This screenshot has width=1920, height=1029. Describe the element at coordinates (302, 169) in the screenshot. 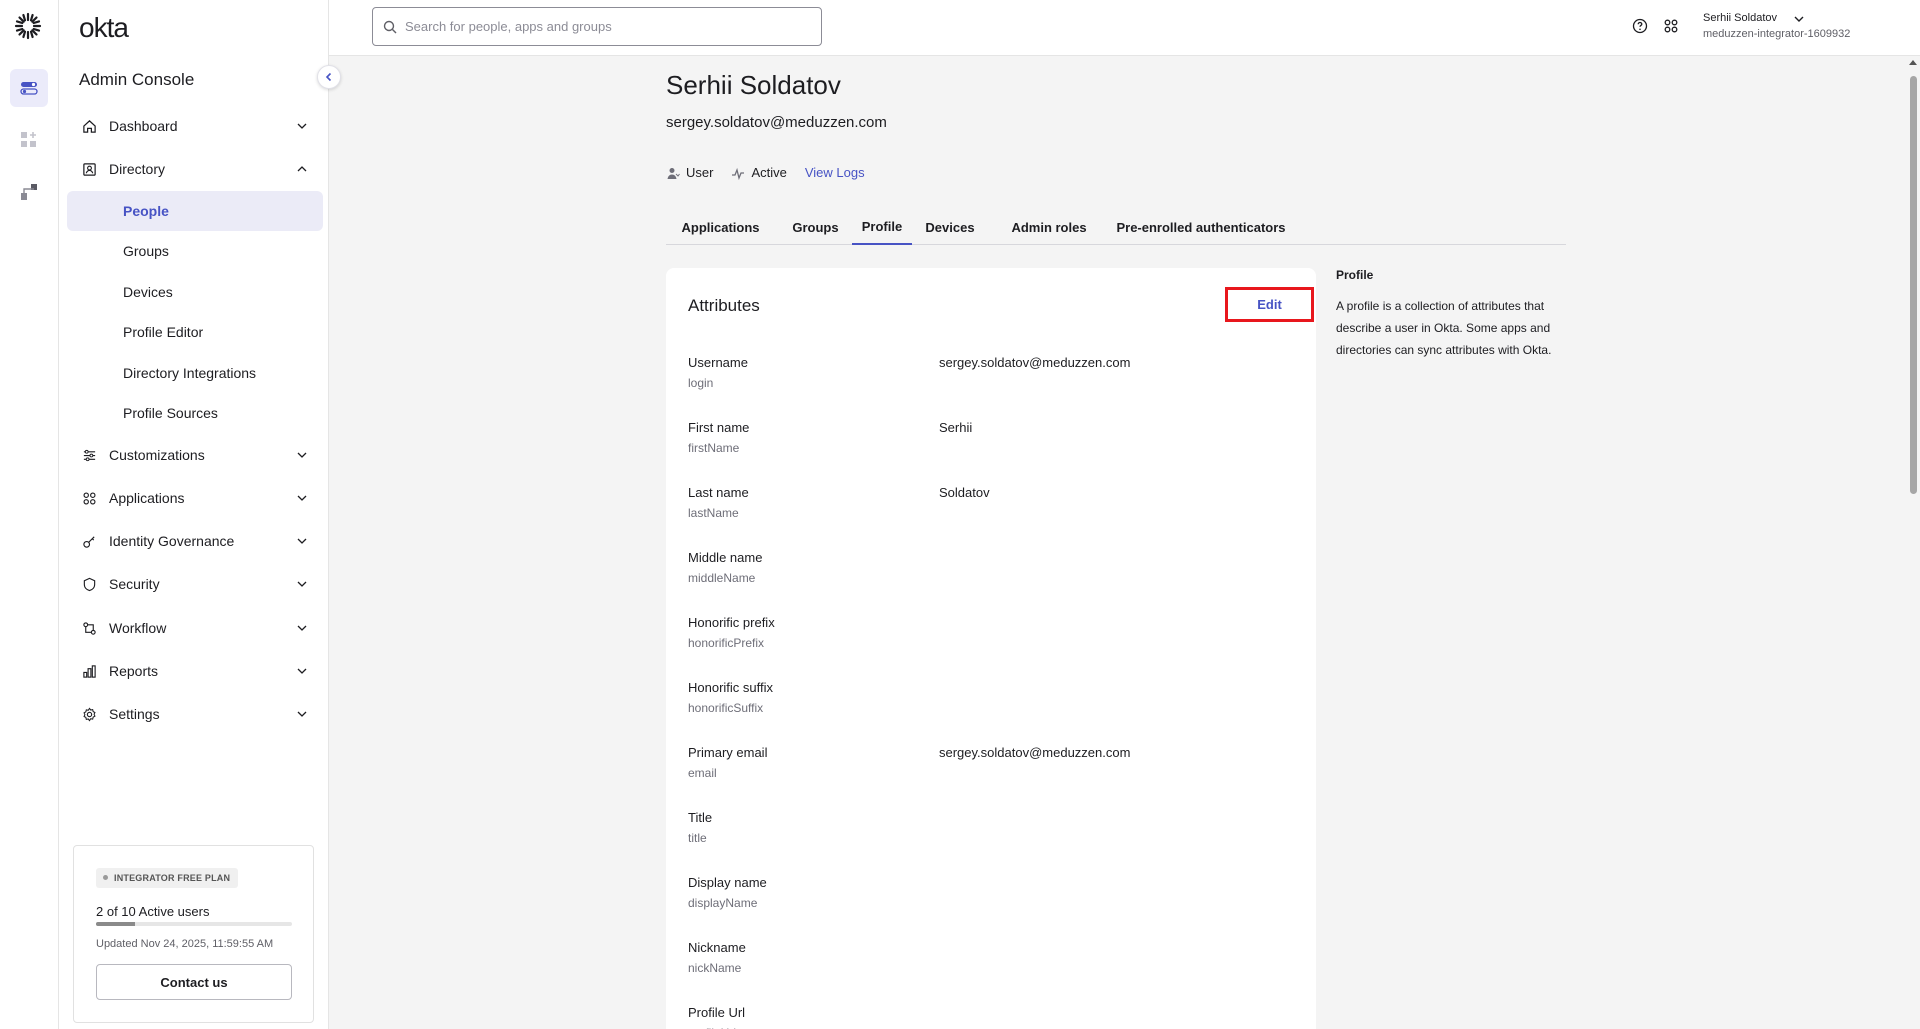

I see `chevron-up-icon` at that location.